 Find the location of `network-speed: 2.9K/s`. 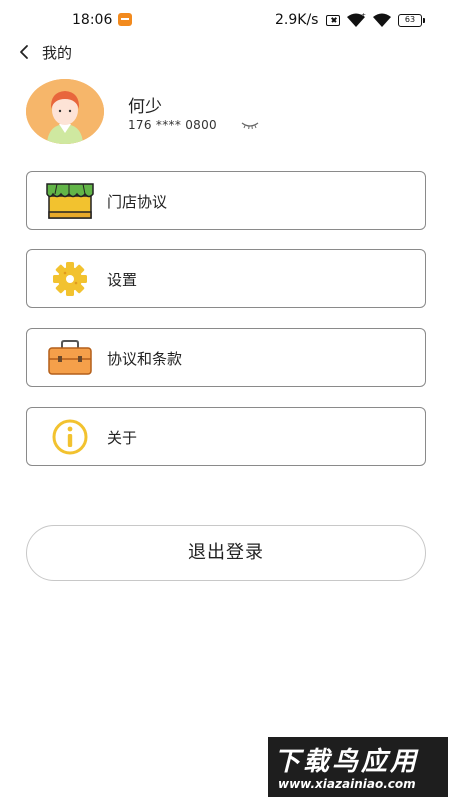

network-speed: 2.9K/s is located at coordinates (297, 20).